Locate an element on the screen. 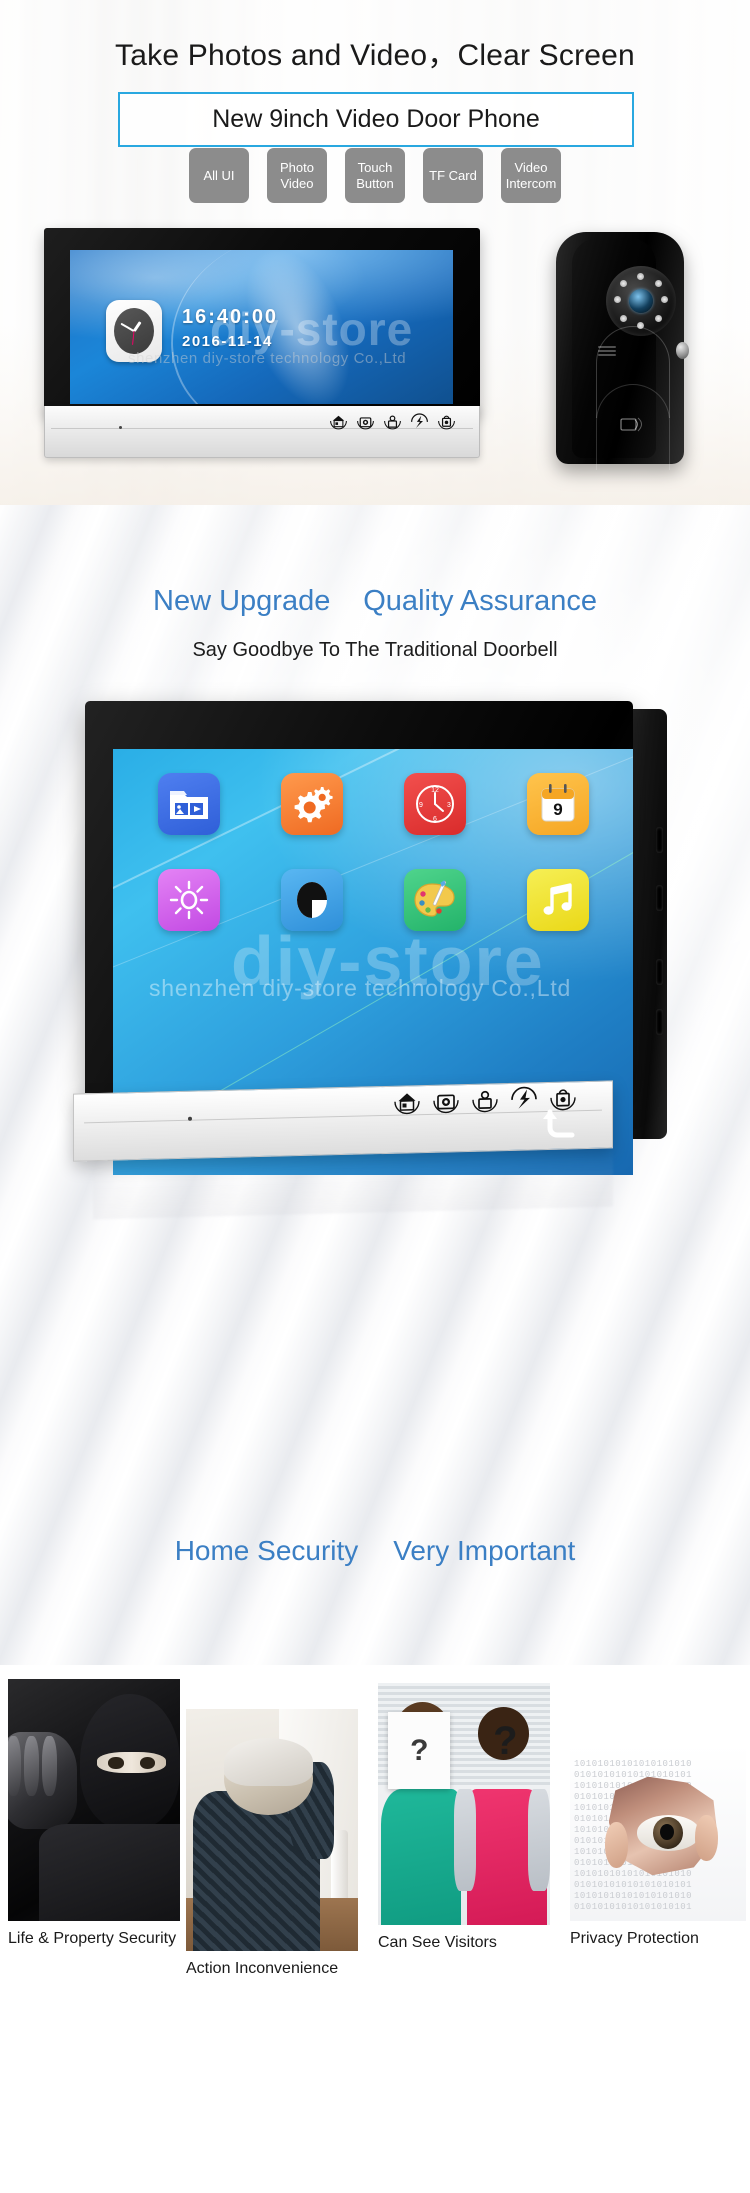 This screenshot has width=750, height=2193. screen-watermark-sub: shenzhen diy-store technology Co.,Ltd is located at coordinates (360, 988).